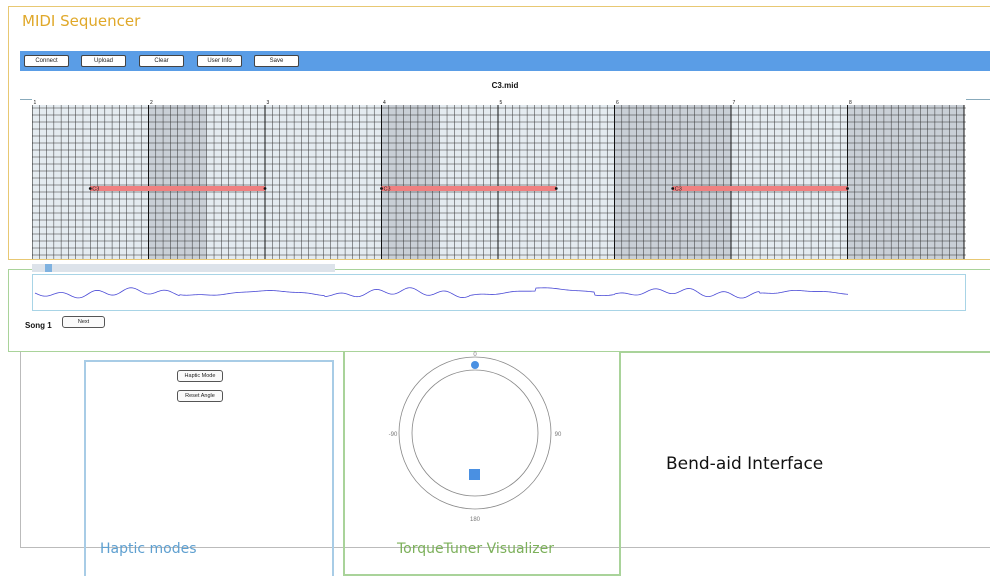  What do you see at coordinates (745, 464) in the screenshot?
I see `bend-aid-annotation: Bend-aid Interface` at bounding box center [745, 464].